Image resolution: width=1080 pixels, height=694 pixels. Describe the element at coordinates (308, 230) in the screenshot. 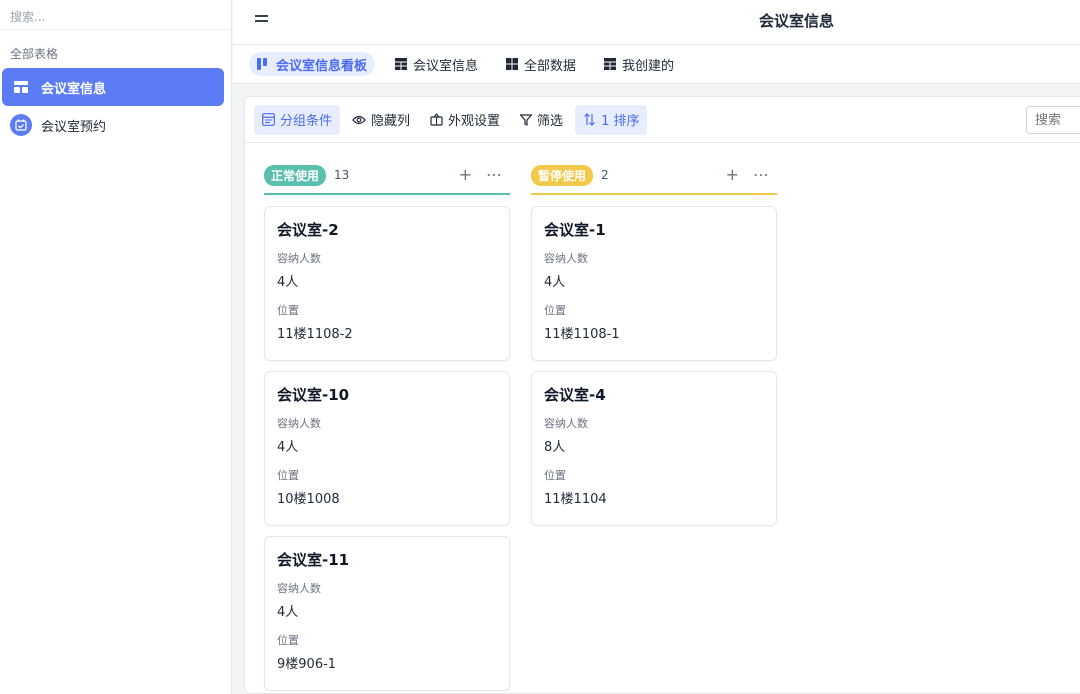

I see `card-title: 会议室-2` at that location.